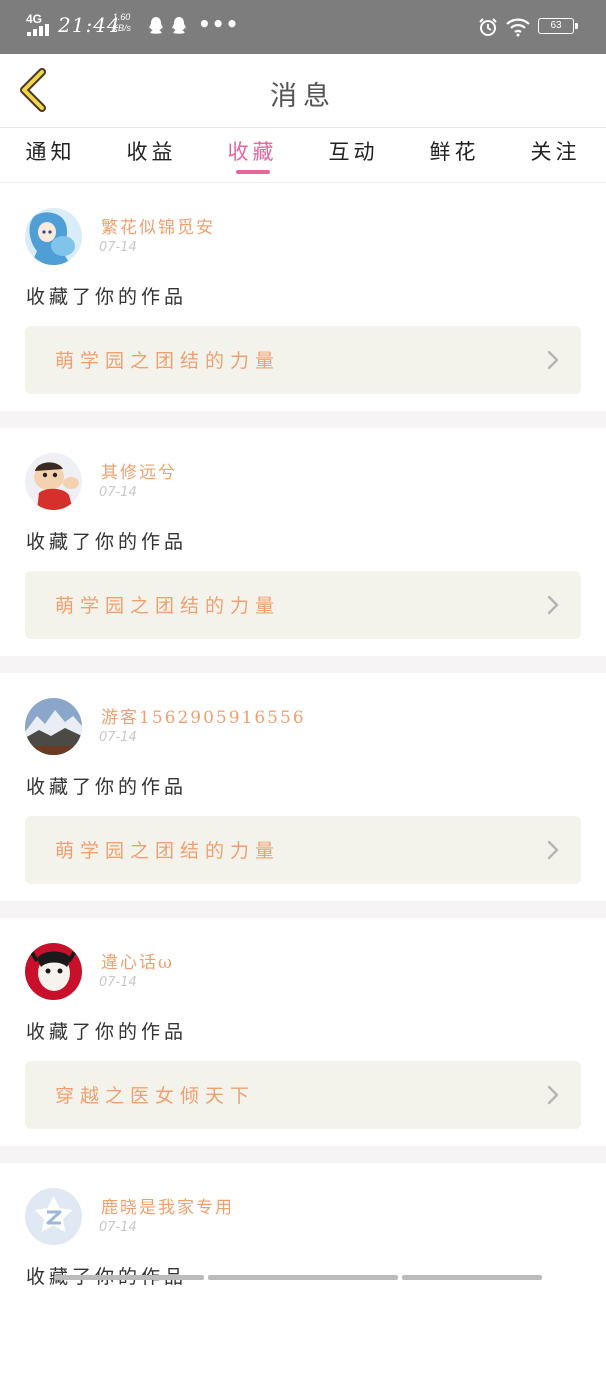  I want to click on tab-earnings: 收益, so click(151, 151).